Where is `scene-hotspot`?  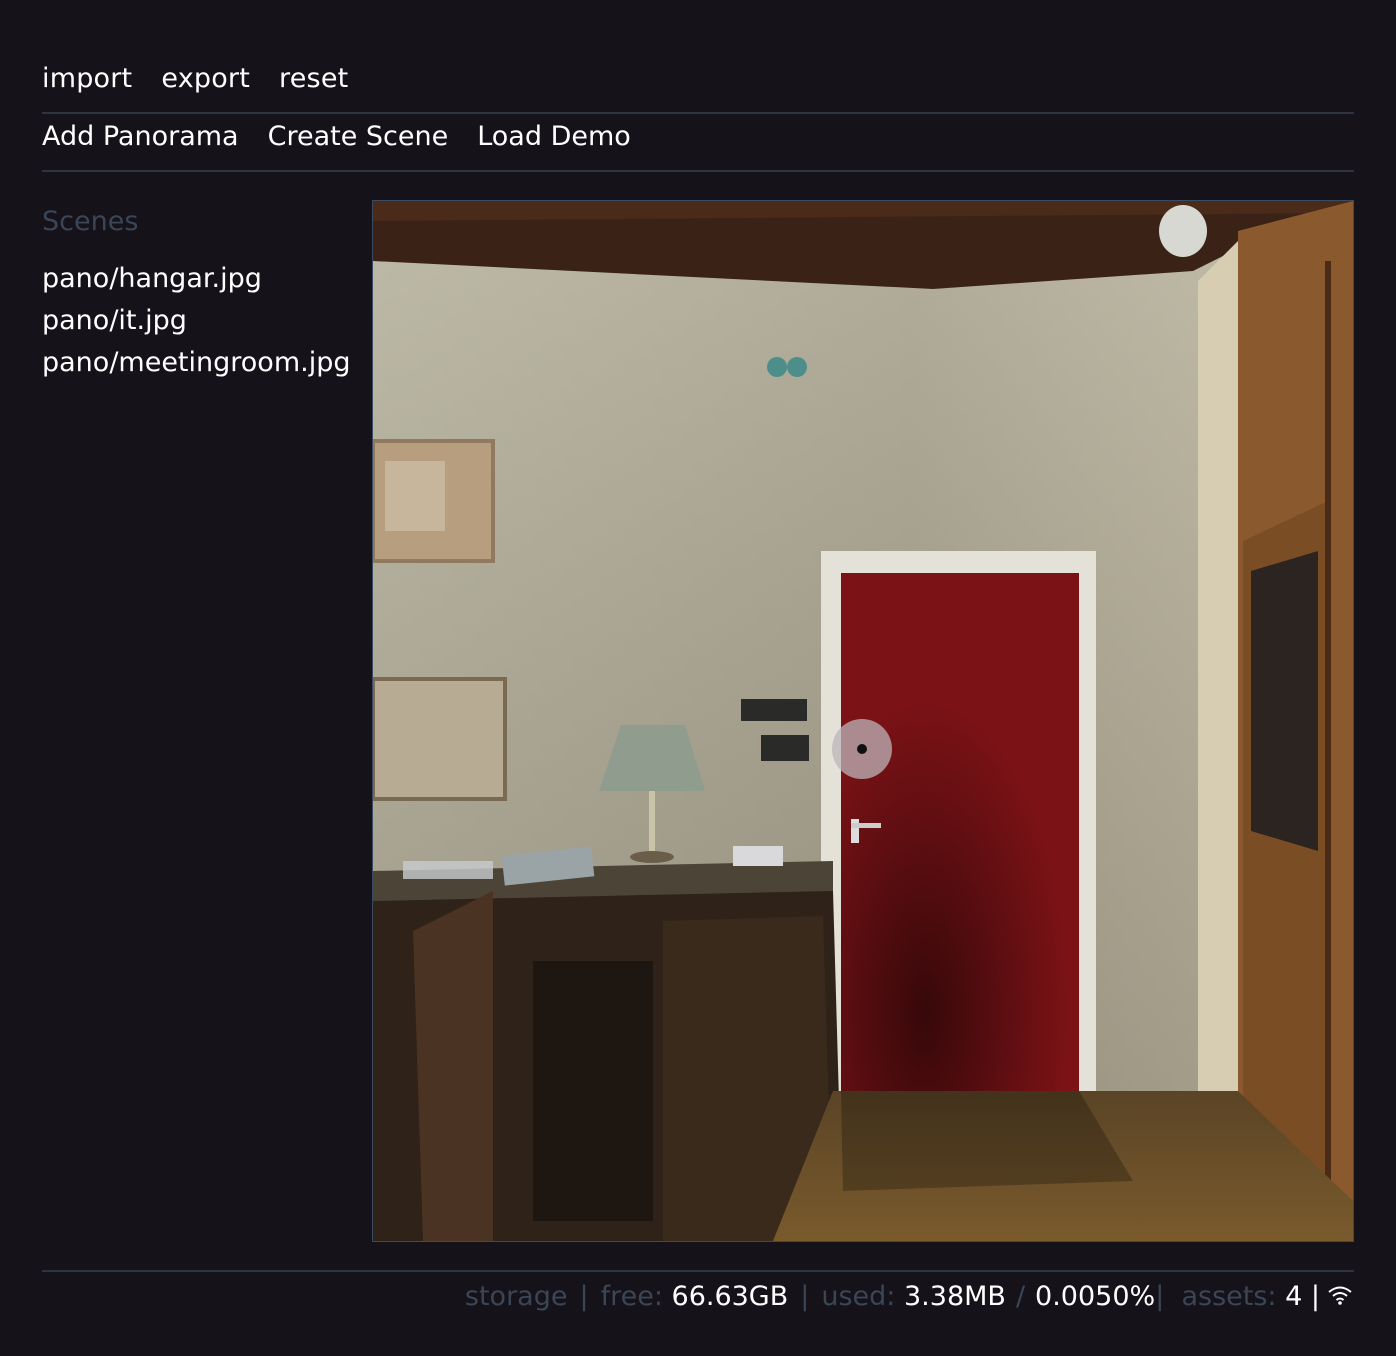
scene-hotspot is located at coordinates (862, 749).